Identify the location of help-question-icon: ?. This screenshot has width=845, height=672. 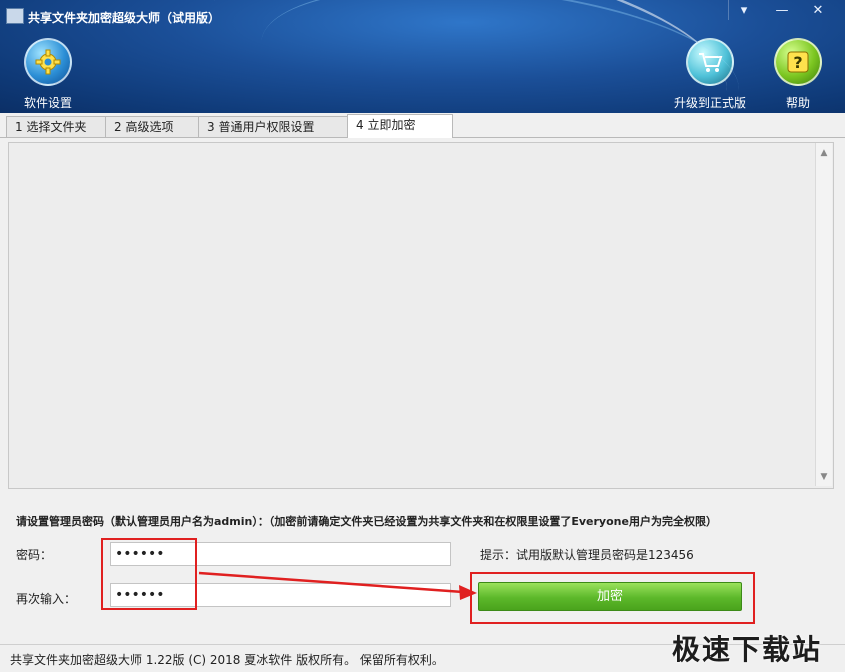
(798, 62).